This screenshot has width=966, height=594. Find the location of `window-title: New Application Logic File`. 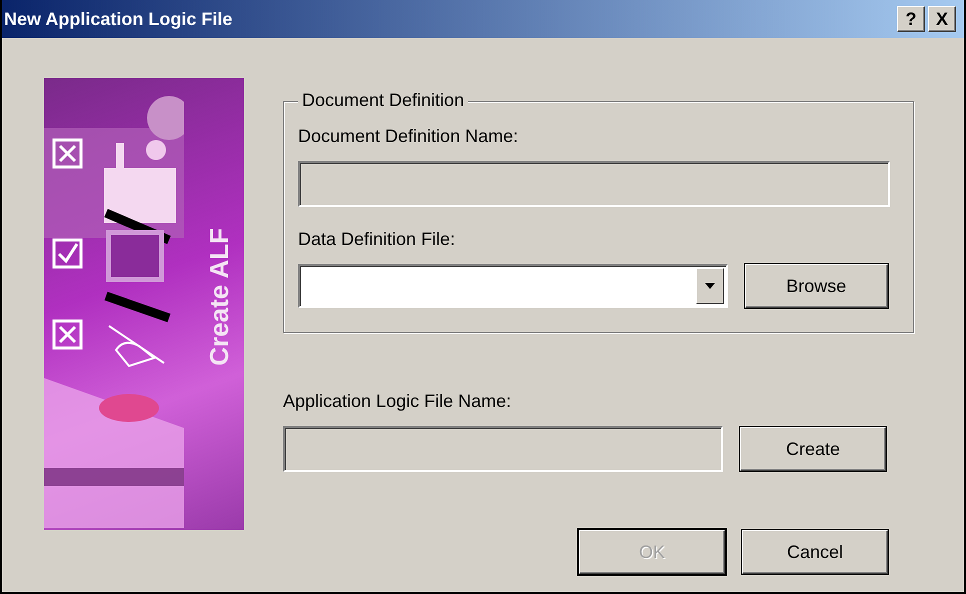

window-title: New Application Logic File is located at coordinates (118, 19).